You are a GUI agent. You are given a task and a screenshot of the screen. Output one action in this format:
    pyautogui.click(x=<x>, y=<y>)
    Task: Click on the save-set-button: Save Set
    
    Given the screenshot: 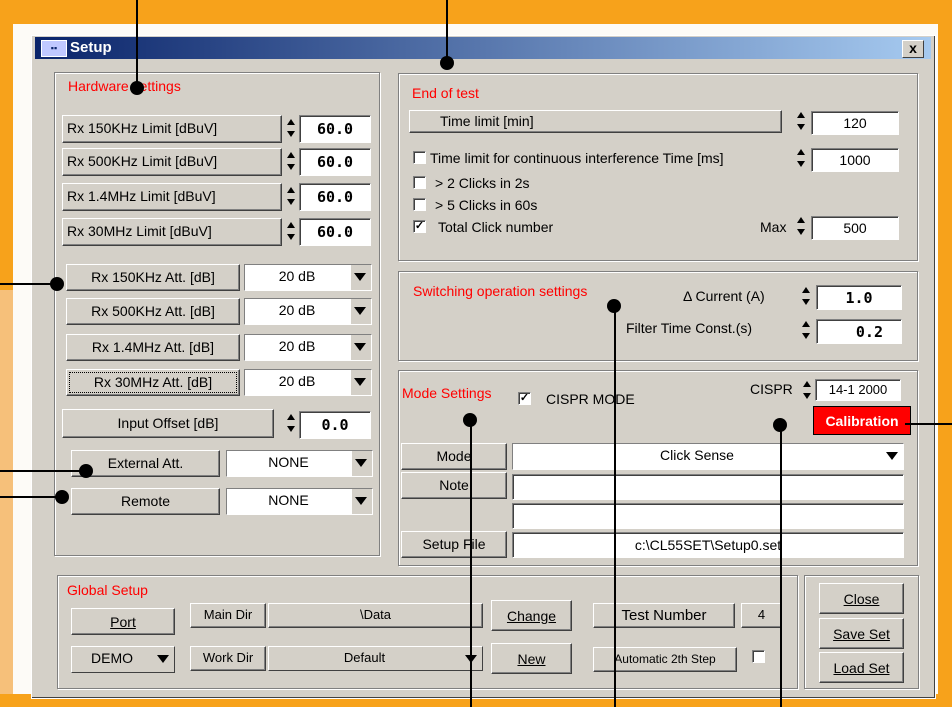 What is the action you would take?
    pyautogui.click(x=861, y=633)
    